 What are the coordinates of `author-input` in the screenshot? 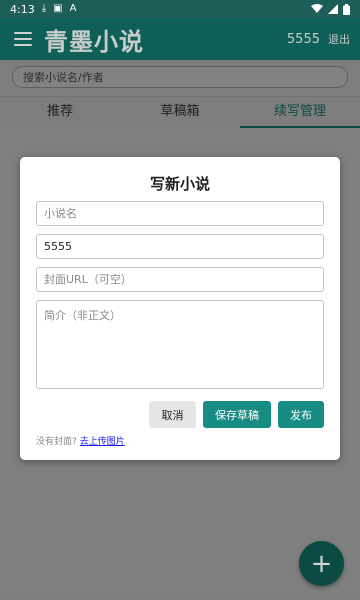 It's located at (180, 246).